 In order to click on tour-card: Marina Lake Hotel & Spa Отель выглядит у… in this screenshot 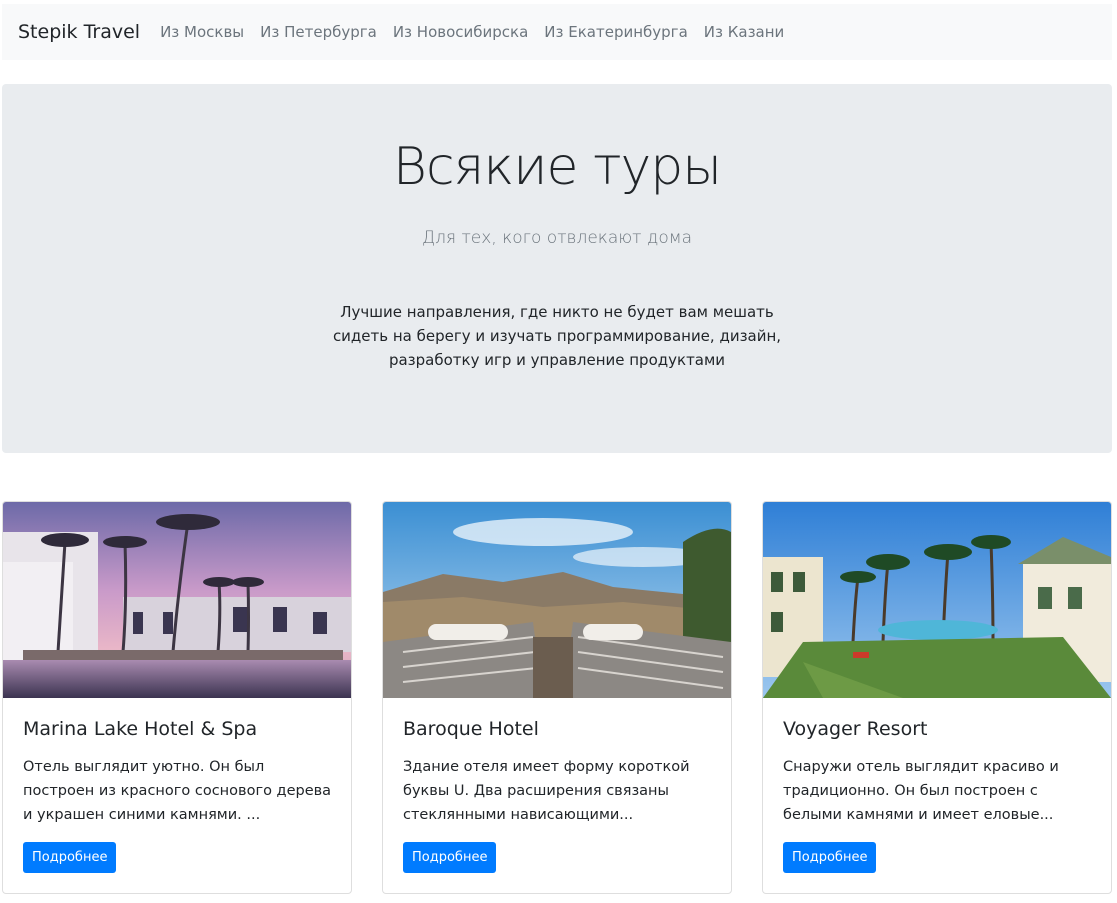, I will do `click(177, 697)`.